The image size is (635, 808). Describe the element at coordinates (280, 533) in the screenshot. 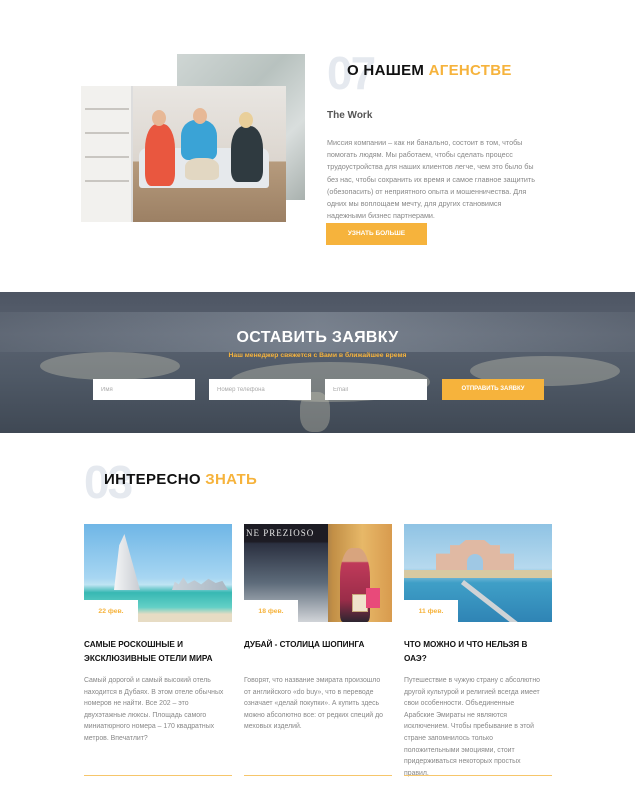

I see `store-sign-graphic: NE PREZIOSO` at that location.